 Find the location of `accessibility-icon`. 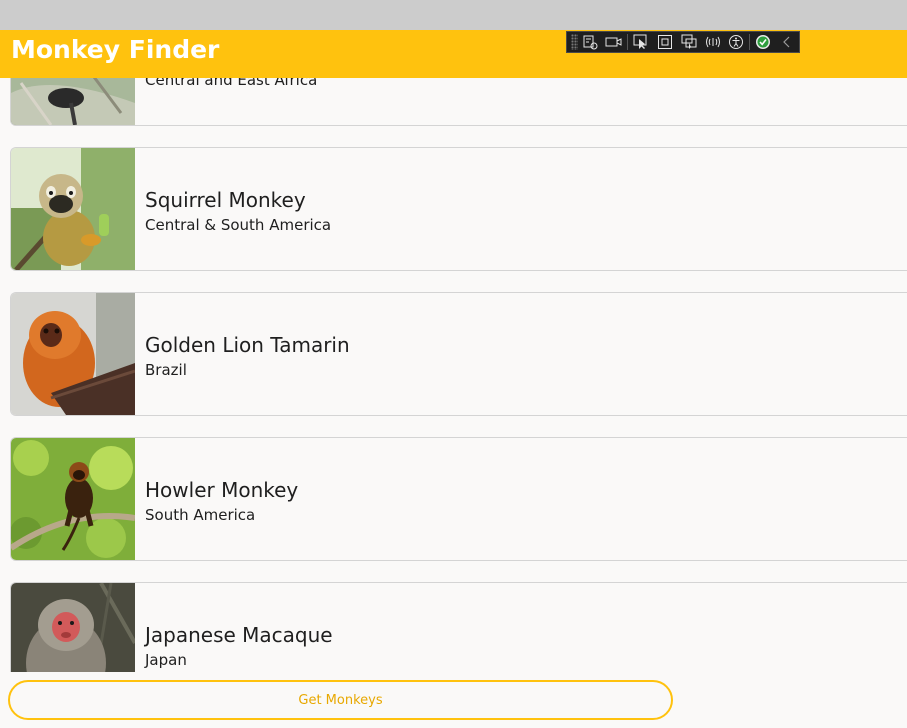

accessibility-icon is located at coordinates (737, 42).